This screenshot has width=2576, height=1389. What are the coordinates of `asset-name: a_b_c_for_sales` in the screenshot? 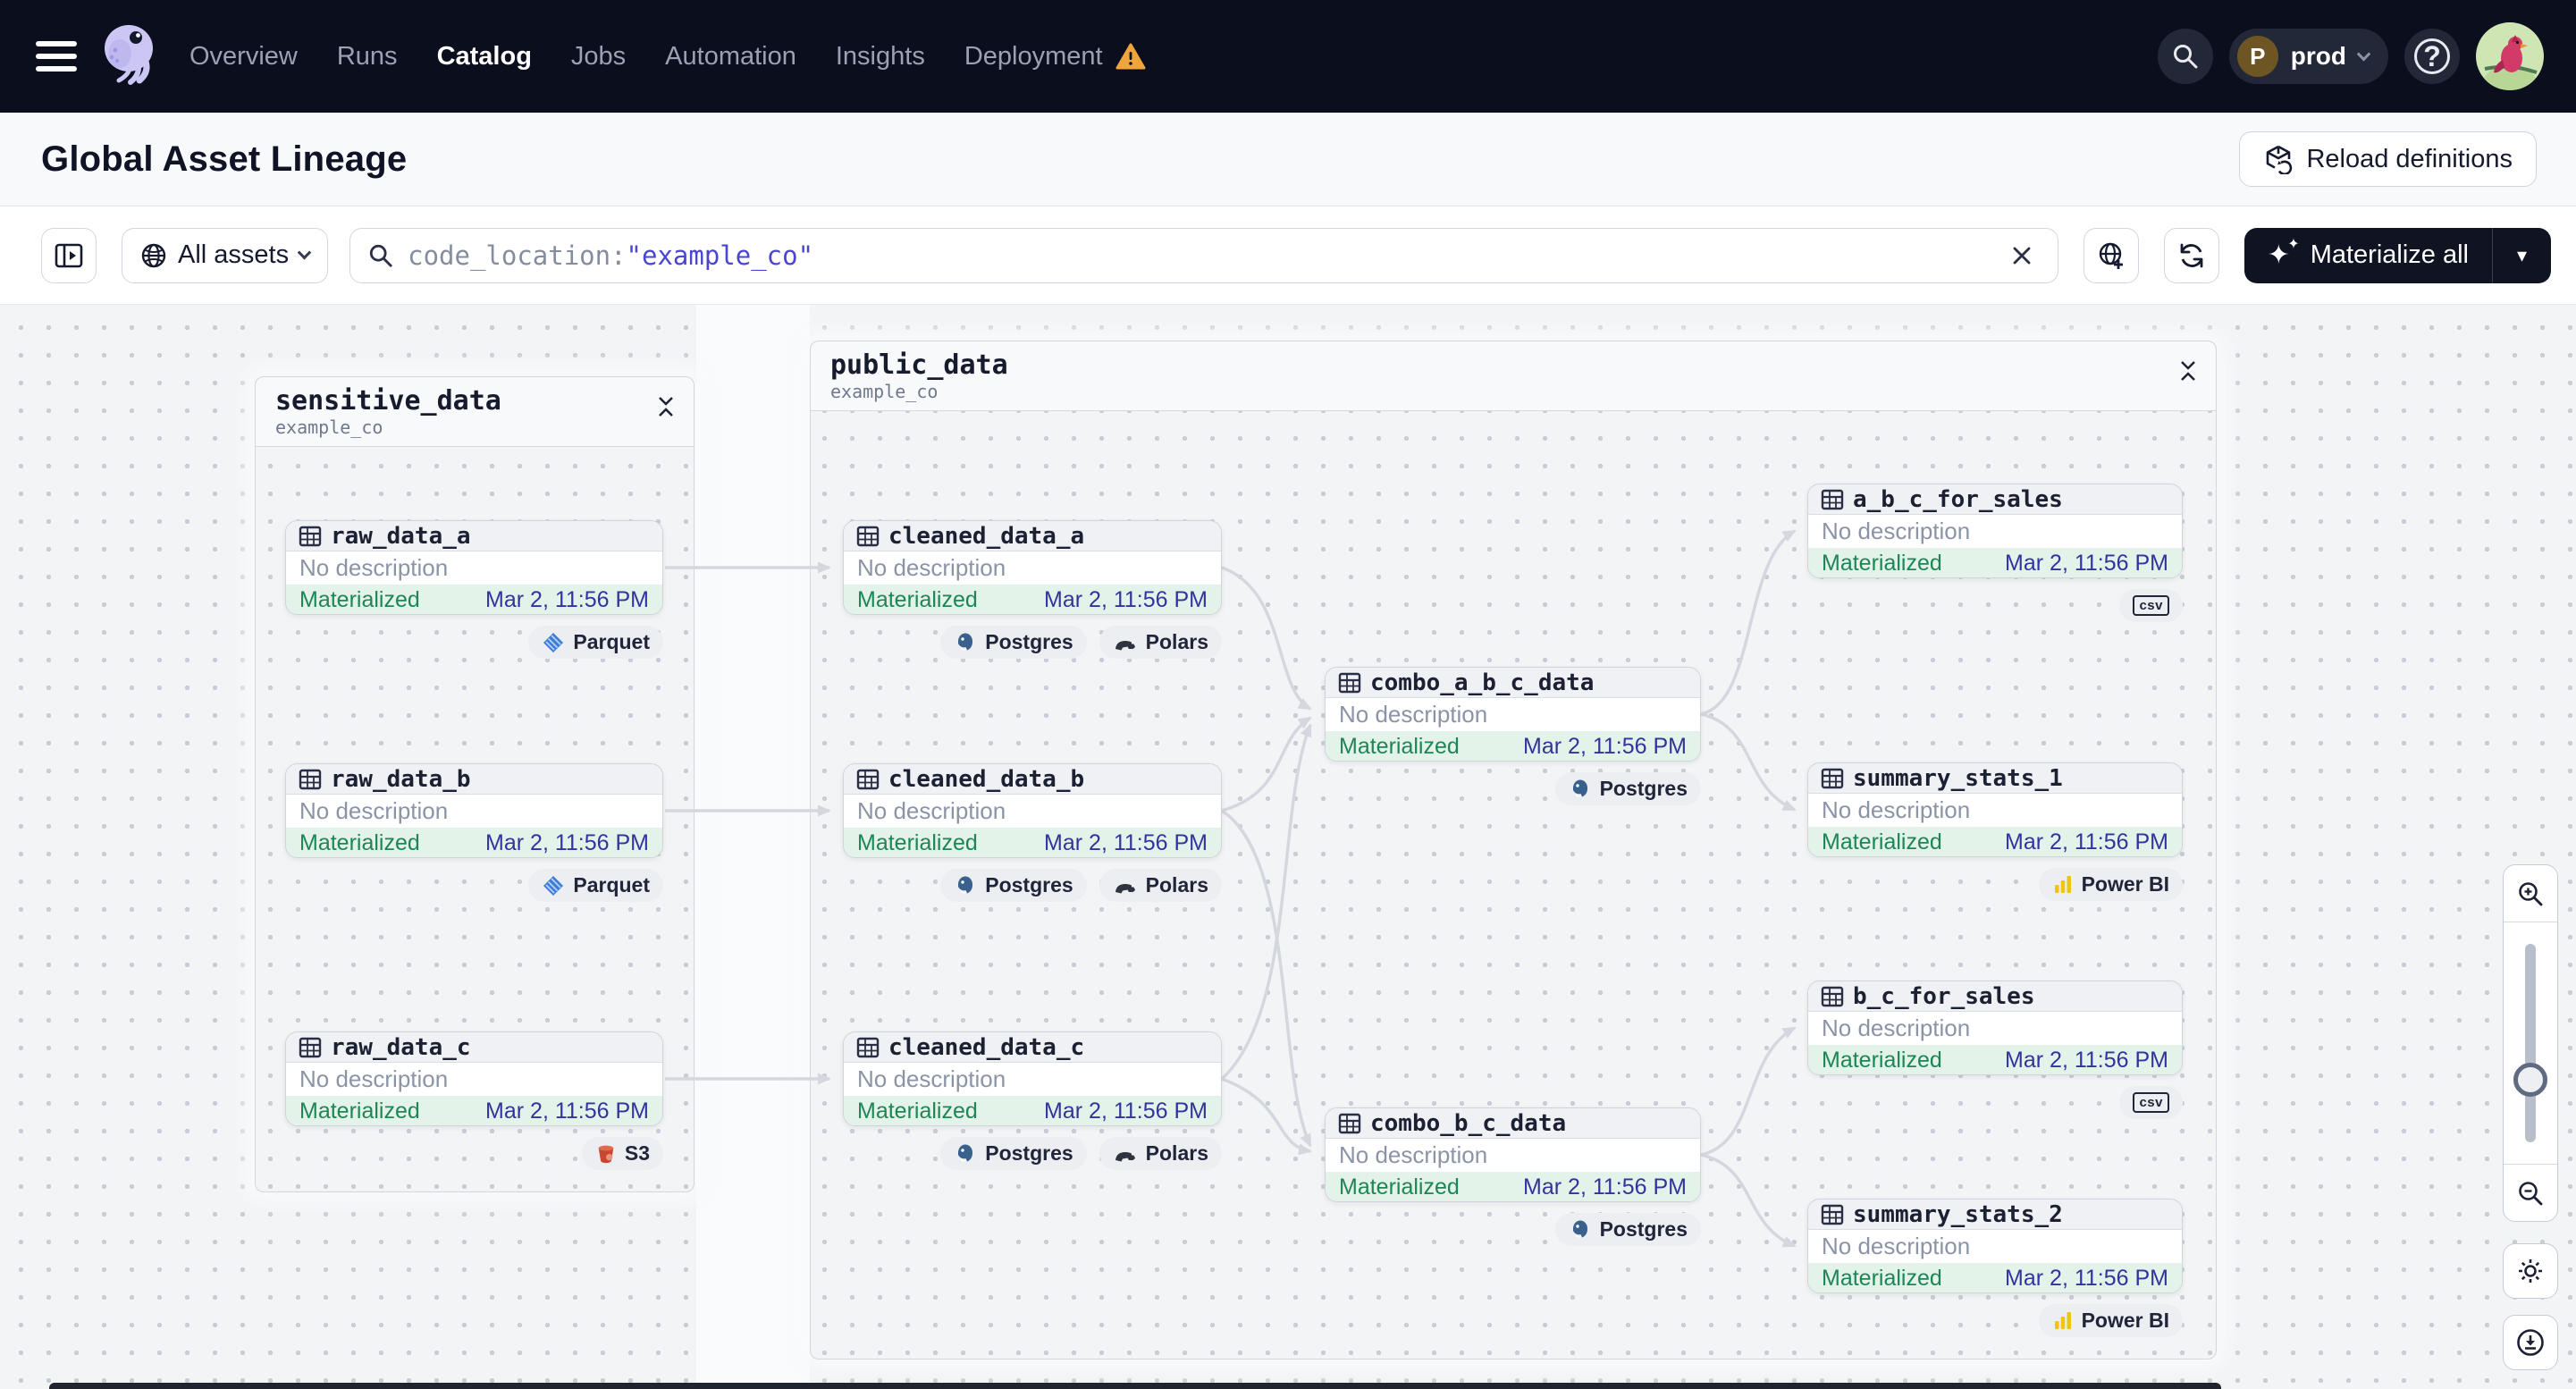 It's located at (1958, 499).